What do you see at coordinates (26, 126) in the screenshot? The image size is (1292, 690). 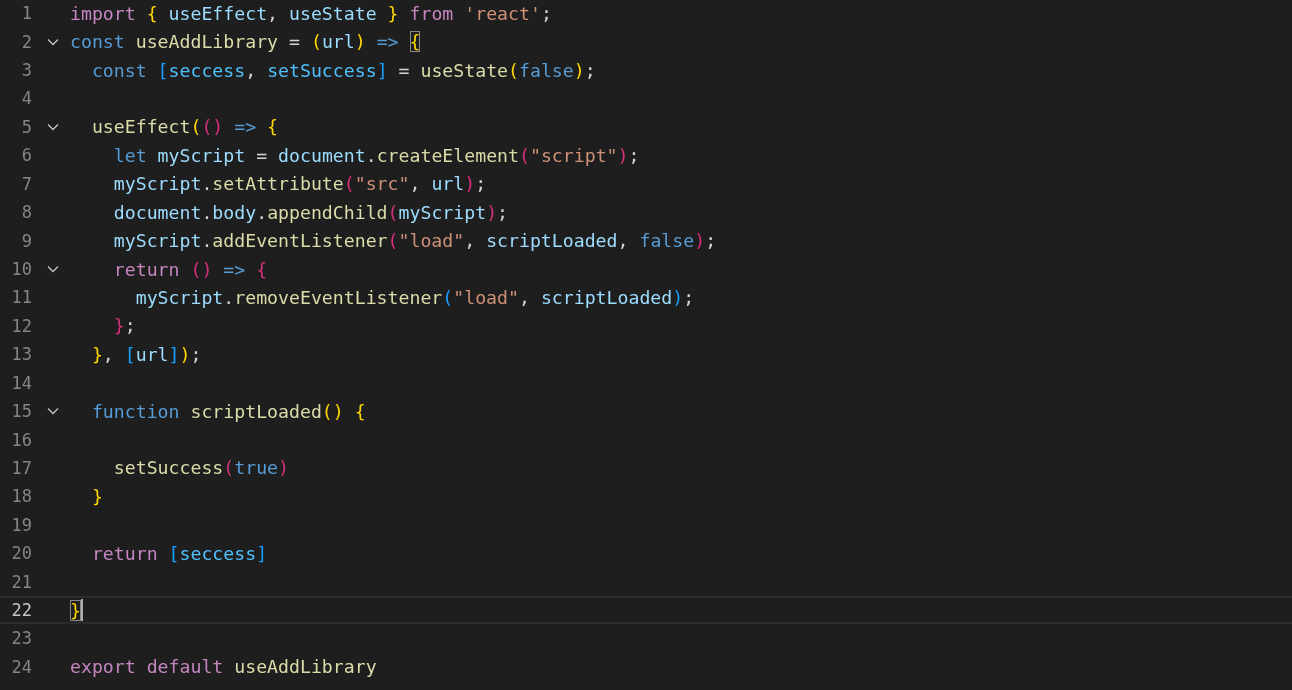 I see `line-number: 5` at bounding box center [26, 126].